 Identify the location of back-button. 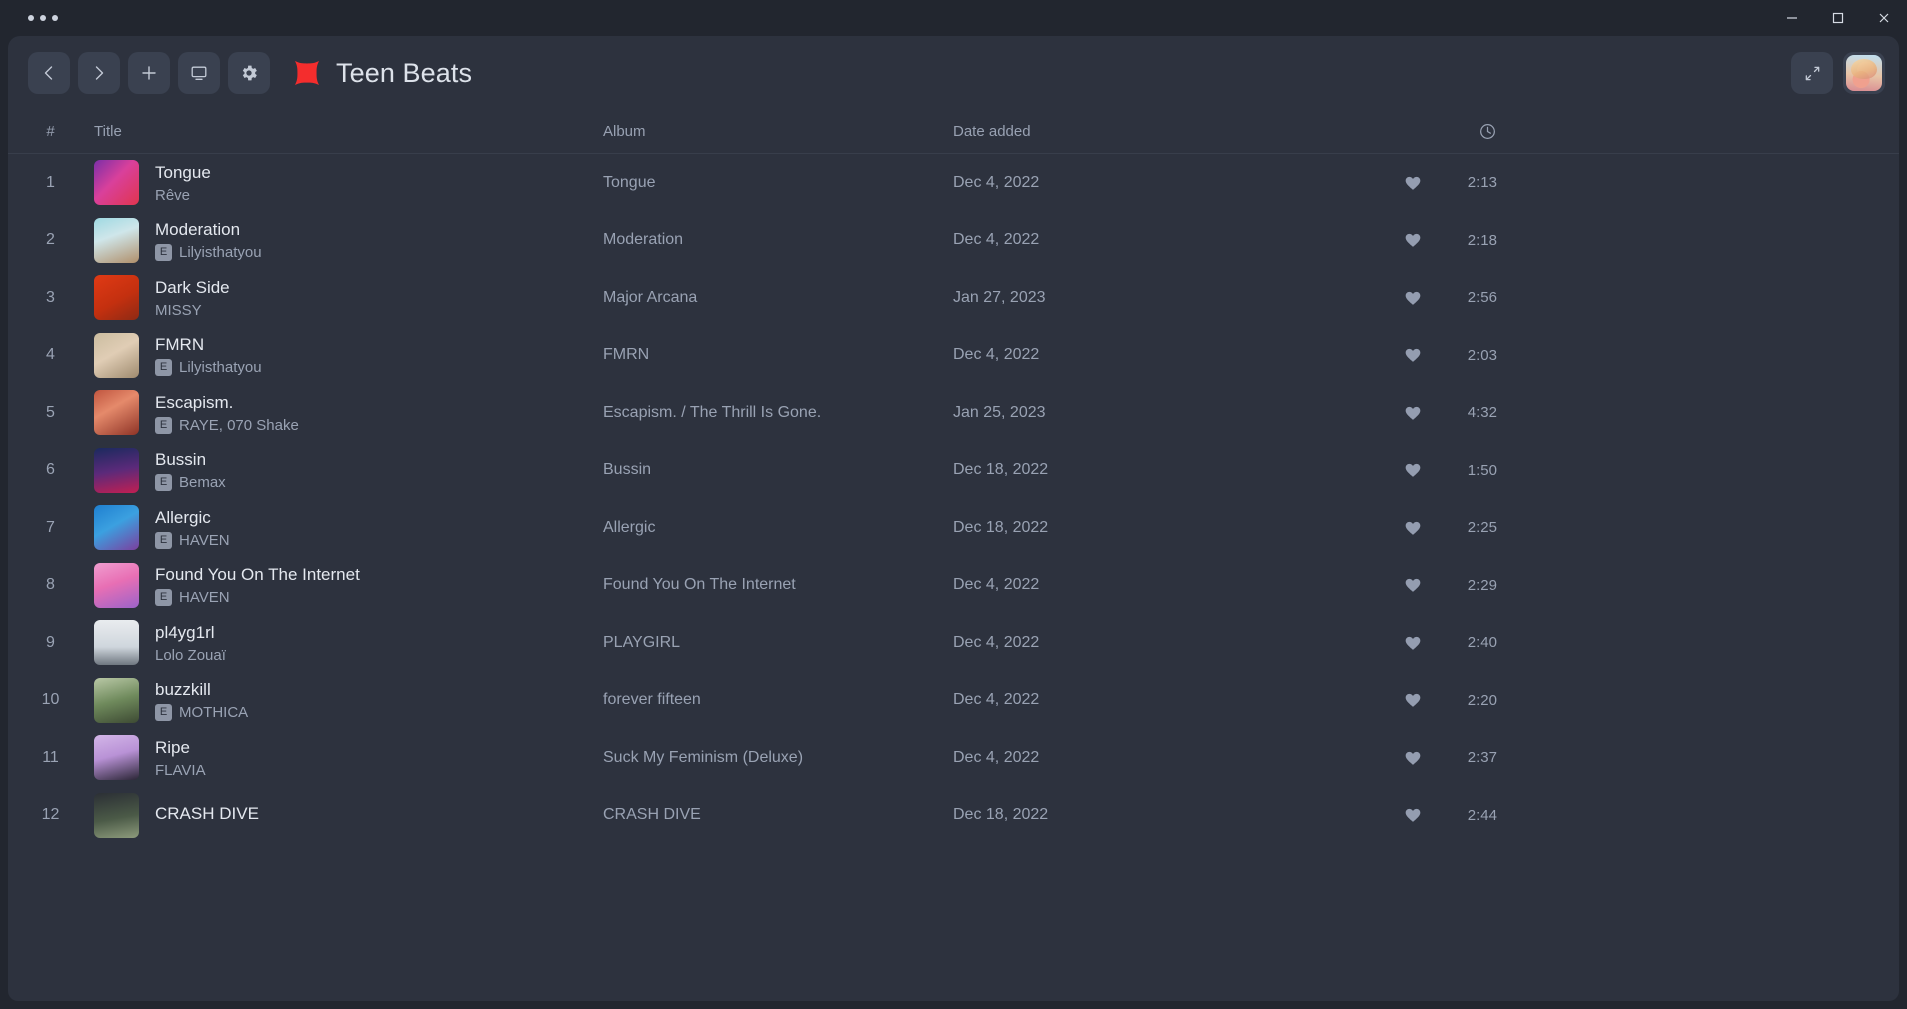
(49, 73).